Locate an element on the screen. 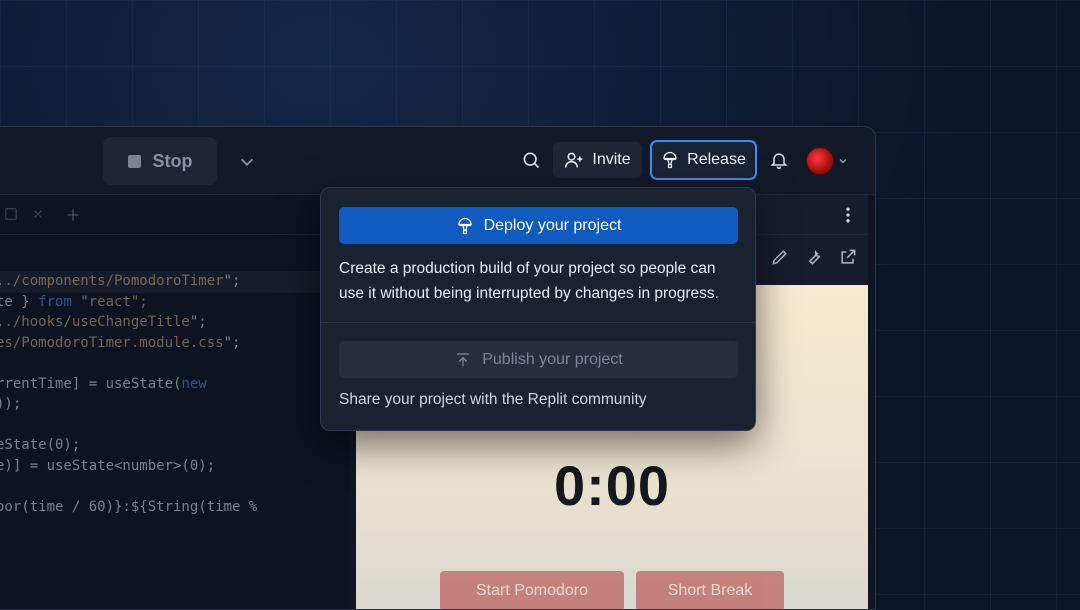 This screenshot has height=610, width=1080. release-button: Release is located at coordinates (703, 160).